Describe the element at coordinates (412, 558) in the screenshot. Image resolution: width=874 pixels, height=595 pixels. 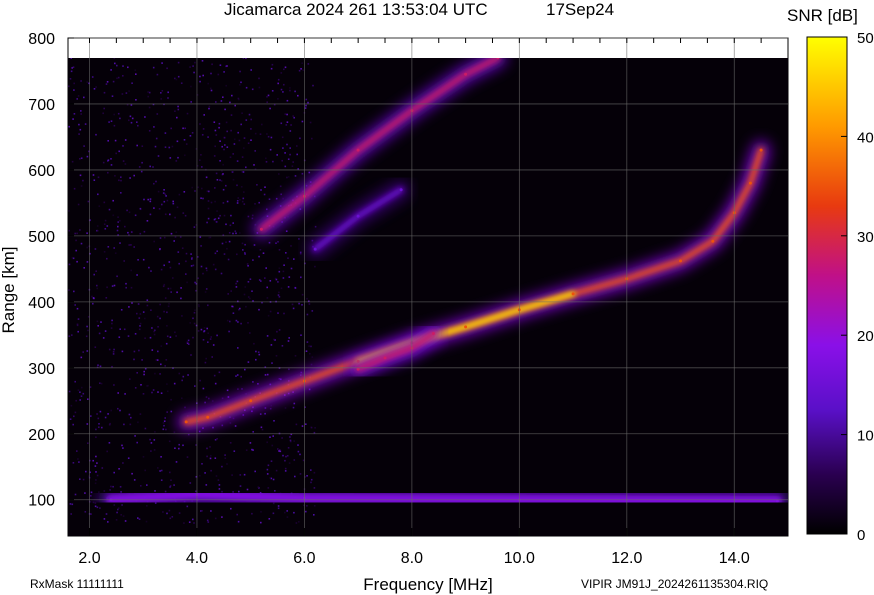
I see `x-tick-label: 8.0` at that location.